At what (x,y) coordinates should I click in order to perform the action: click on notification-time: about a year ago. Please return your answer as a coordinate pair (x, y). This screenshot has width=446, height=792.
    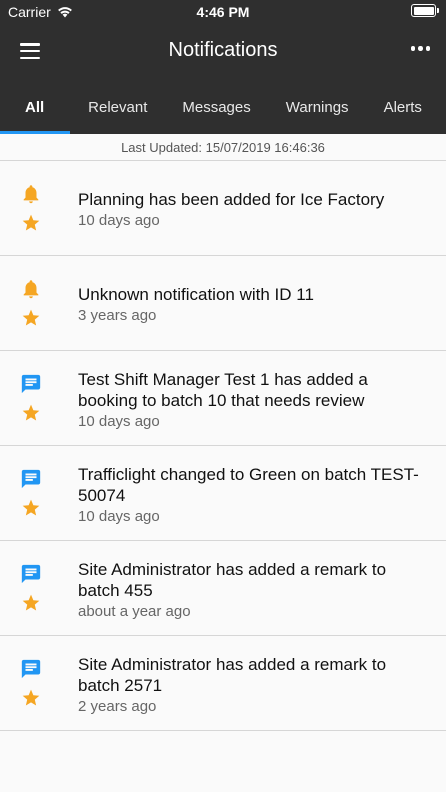
    Looking at the image, I should click on (134, 611).